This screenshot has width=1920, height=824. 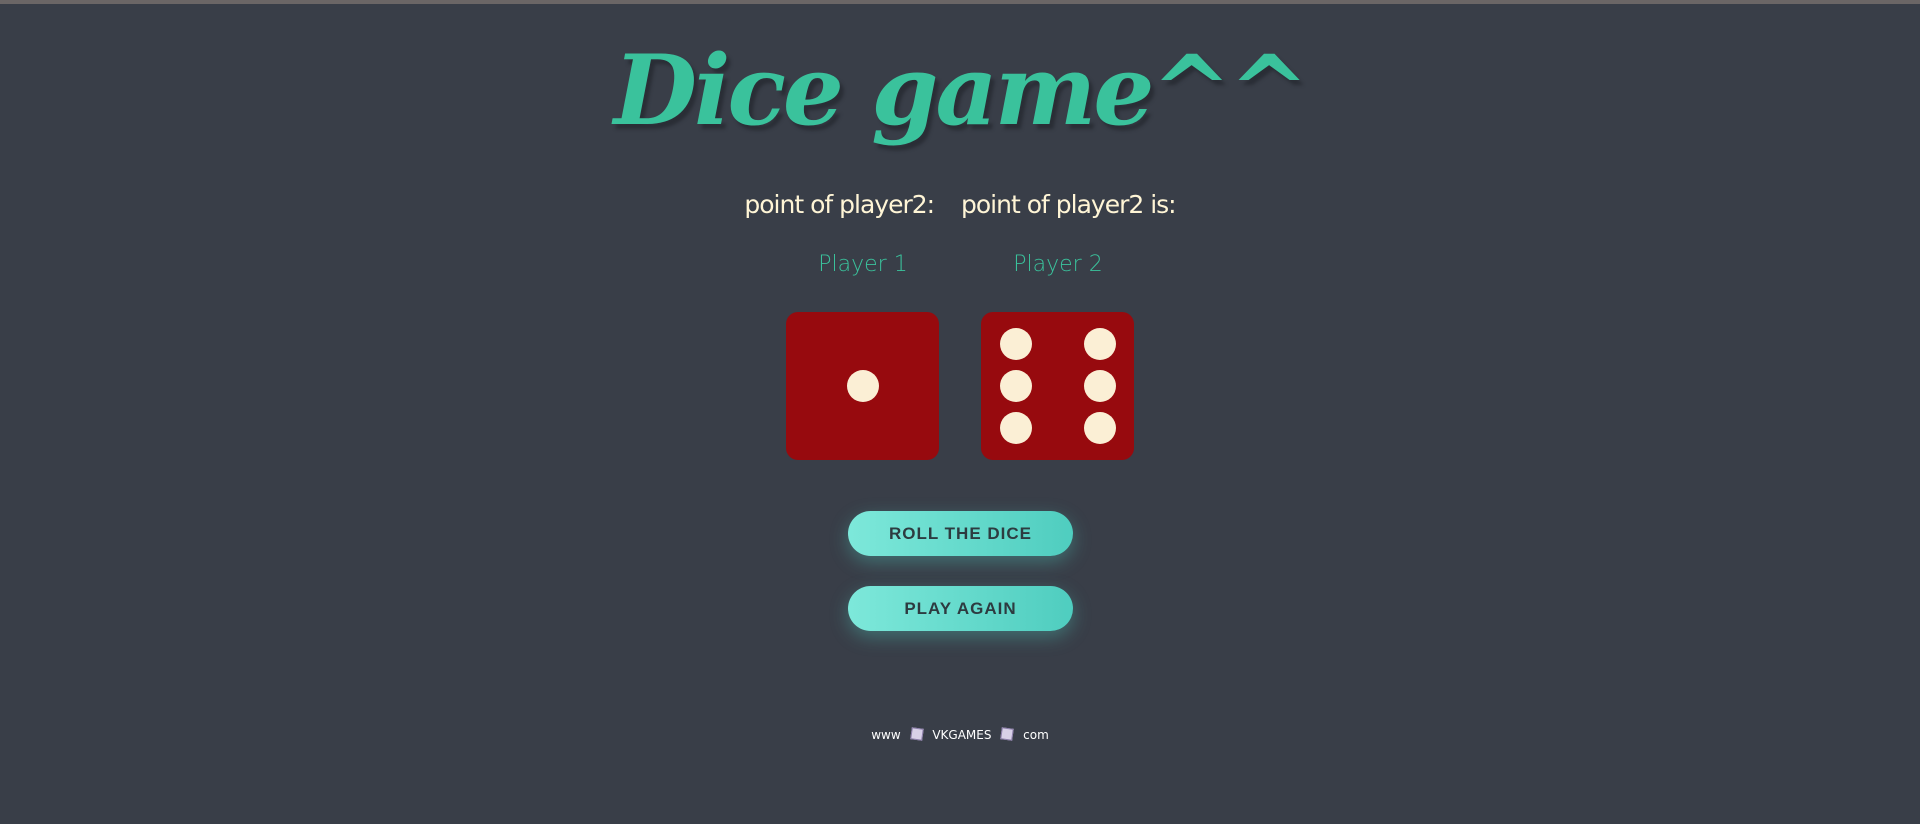 What do you see at coordinates (960, 204) in the screenshot?
I see `score-line: point of player2: point of player2 is:` at bounding box center [960, 204].